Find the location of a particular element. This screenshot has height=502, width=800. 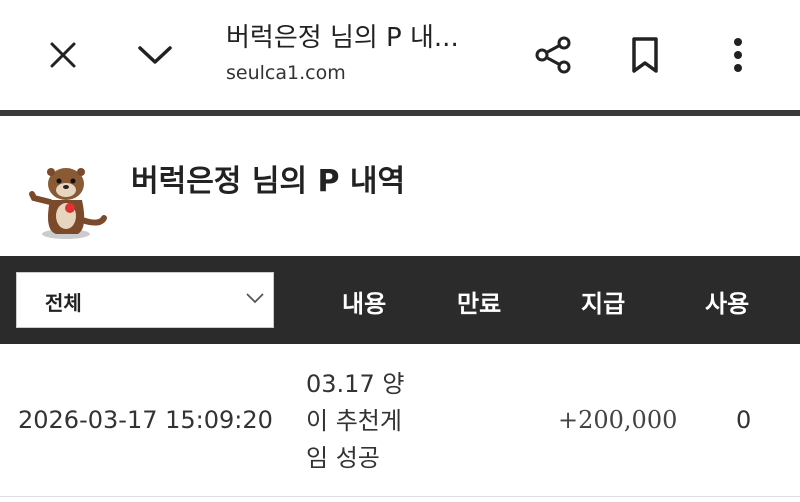

otter-mascot-icon is located at coordinates (68, 203).